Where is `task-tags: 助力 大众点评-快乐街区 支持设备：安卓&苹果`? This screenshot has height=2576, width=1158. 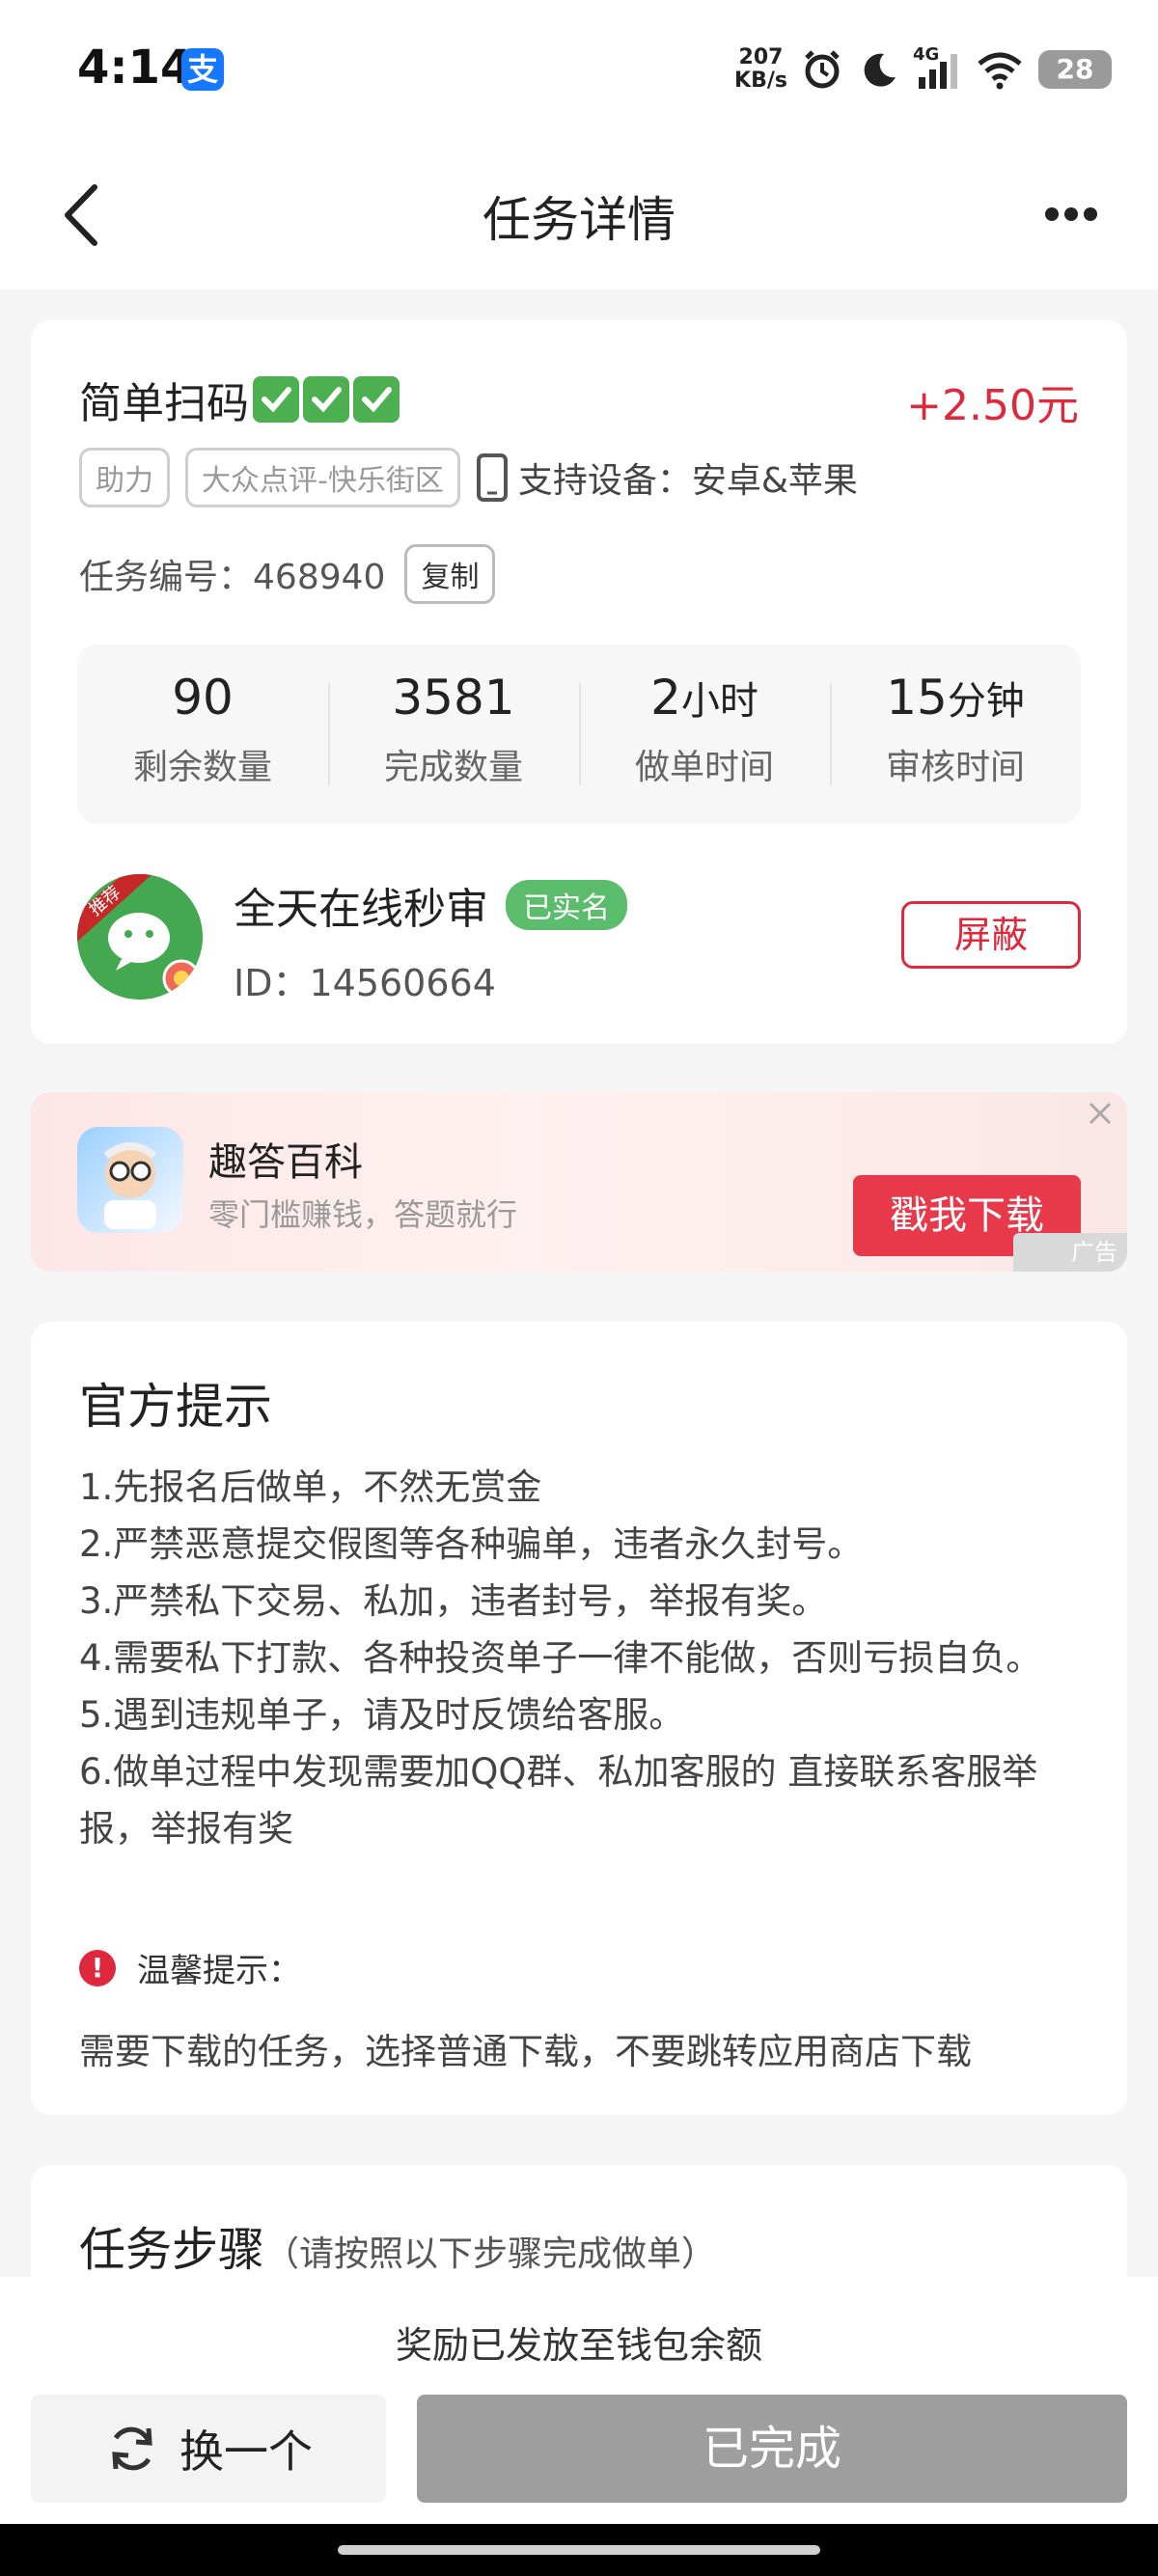 task-tags: 助力 大众点评-快乐街区 支持设备：安卓&苹果 is located at coordinates (468, 478).